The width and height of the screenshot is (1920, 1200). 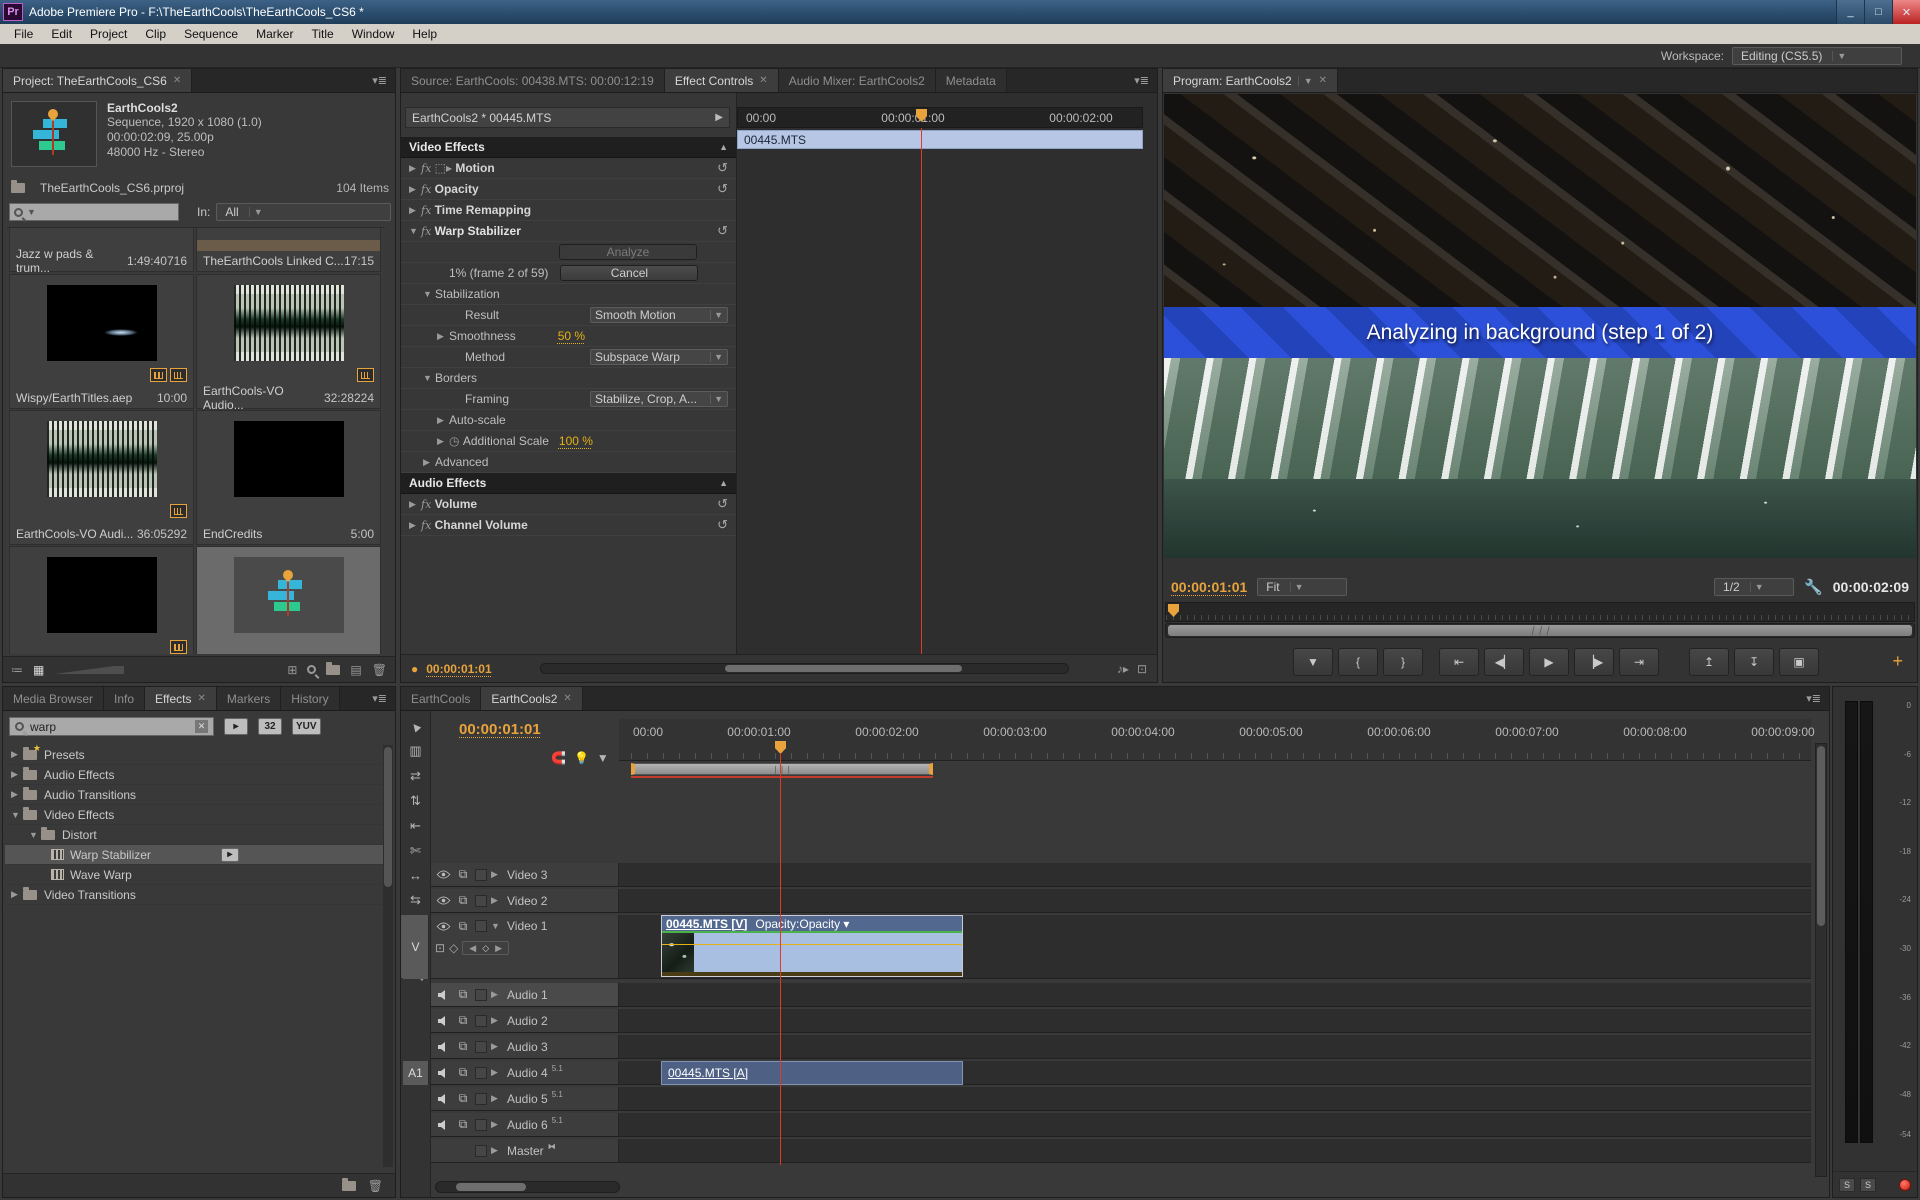 I want to click on menu-title: Title, so click(x=322, y=34).